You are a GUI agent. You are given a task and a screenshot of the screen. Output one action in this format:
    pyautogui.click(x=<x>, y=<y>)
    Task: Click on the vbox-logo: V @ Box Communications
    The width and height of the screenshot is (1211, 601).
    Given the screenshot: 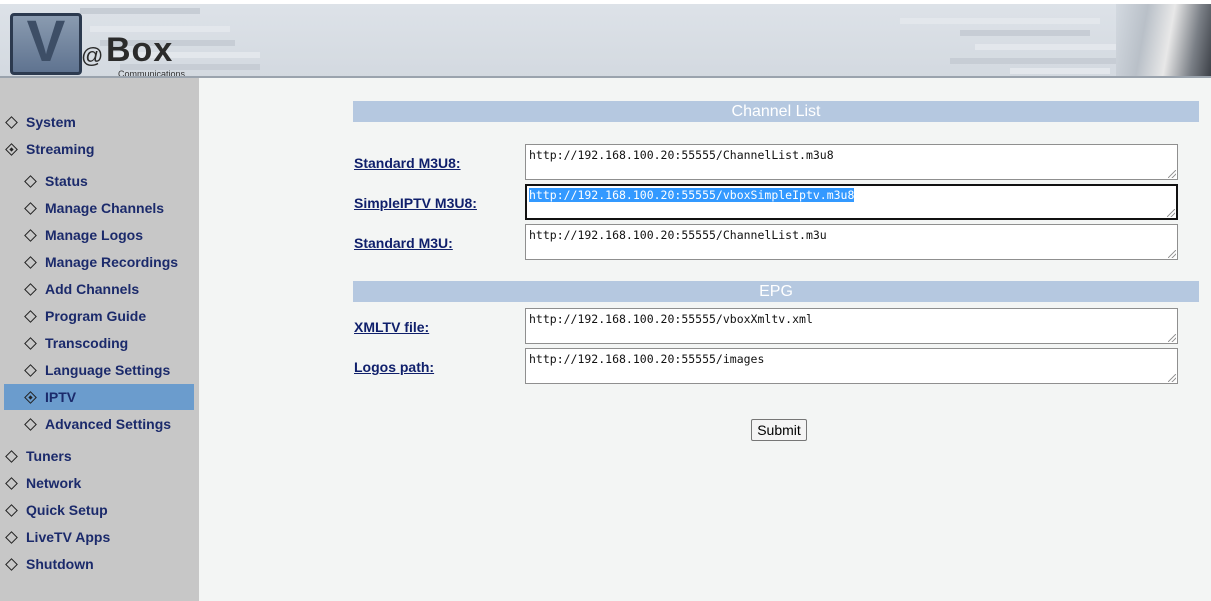 What is the action you would take?
    pyautogui.click(x=105, y=43)
    